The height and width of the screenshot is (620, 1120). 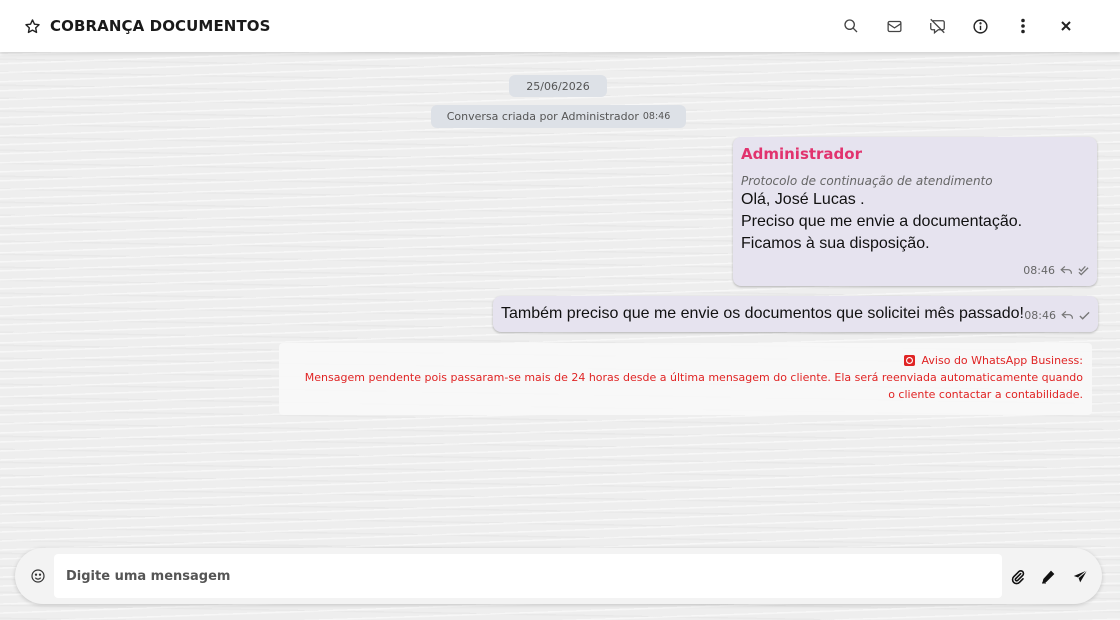 I want to click on check-icon, so click(x=1084, y=316).